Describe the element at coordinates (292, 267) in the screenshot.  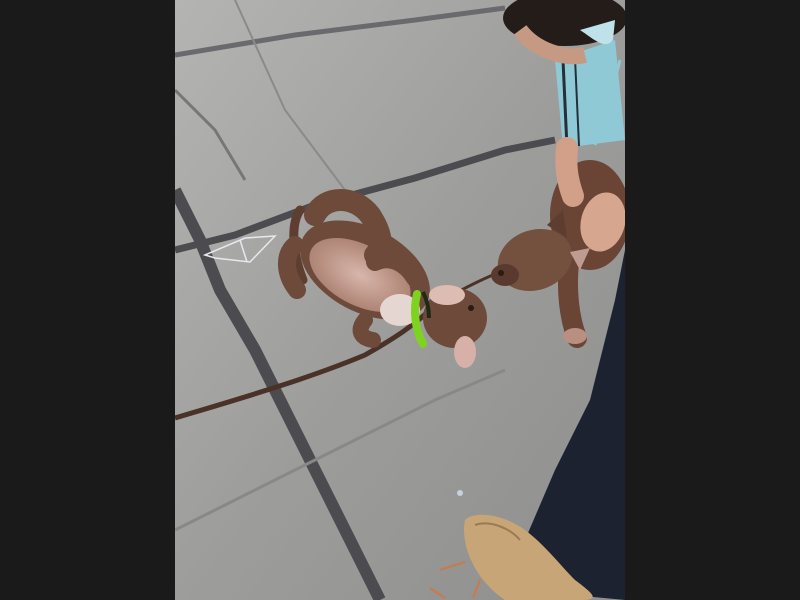
I see `puppy-back-leg` at that location.